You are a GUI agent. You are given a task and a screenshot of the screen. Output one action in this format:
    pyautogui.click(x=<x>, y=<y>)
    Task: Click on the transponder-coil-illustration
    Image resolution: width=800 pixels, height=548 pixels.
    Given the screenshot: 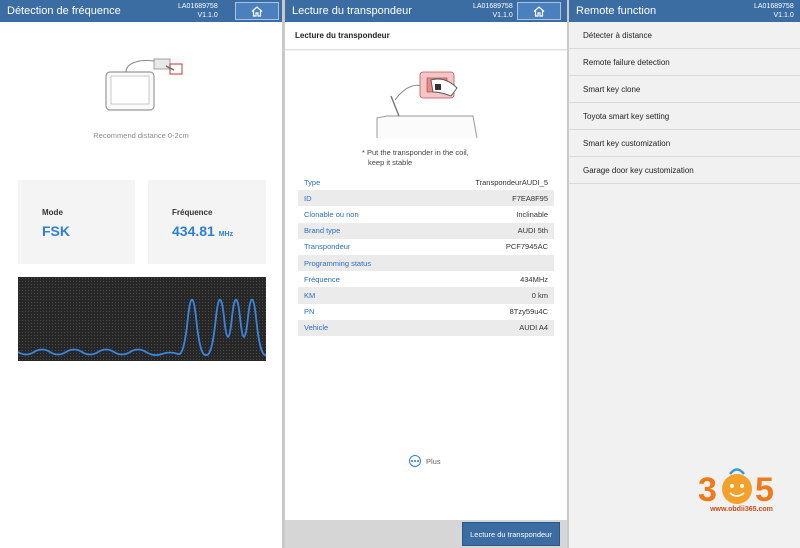 What is the action you would take?
    pyautogui.click(x=427, y=105)
    